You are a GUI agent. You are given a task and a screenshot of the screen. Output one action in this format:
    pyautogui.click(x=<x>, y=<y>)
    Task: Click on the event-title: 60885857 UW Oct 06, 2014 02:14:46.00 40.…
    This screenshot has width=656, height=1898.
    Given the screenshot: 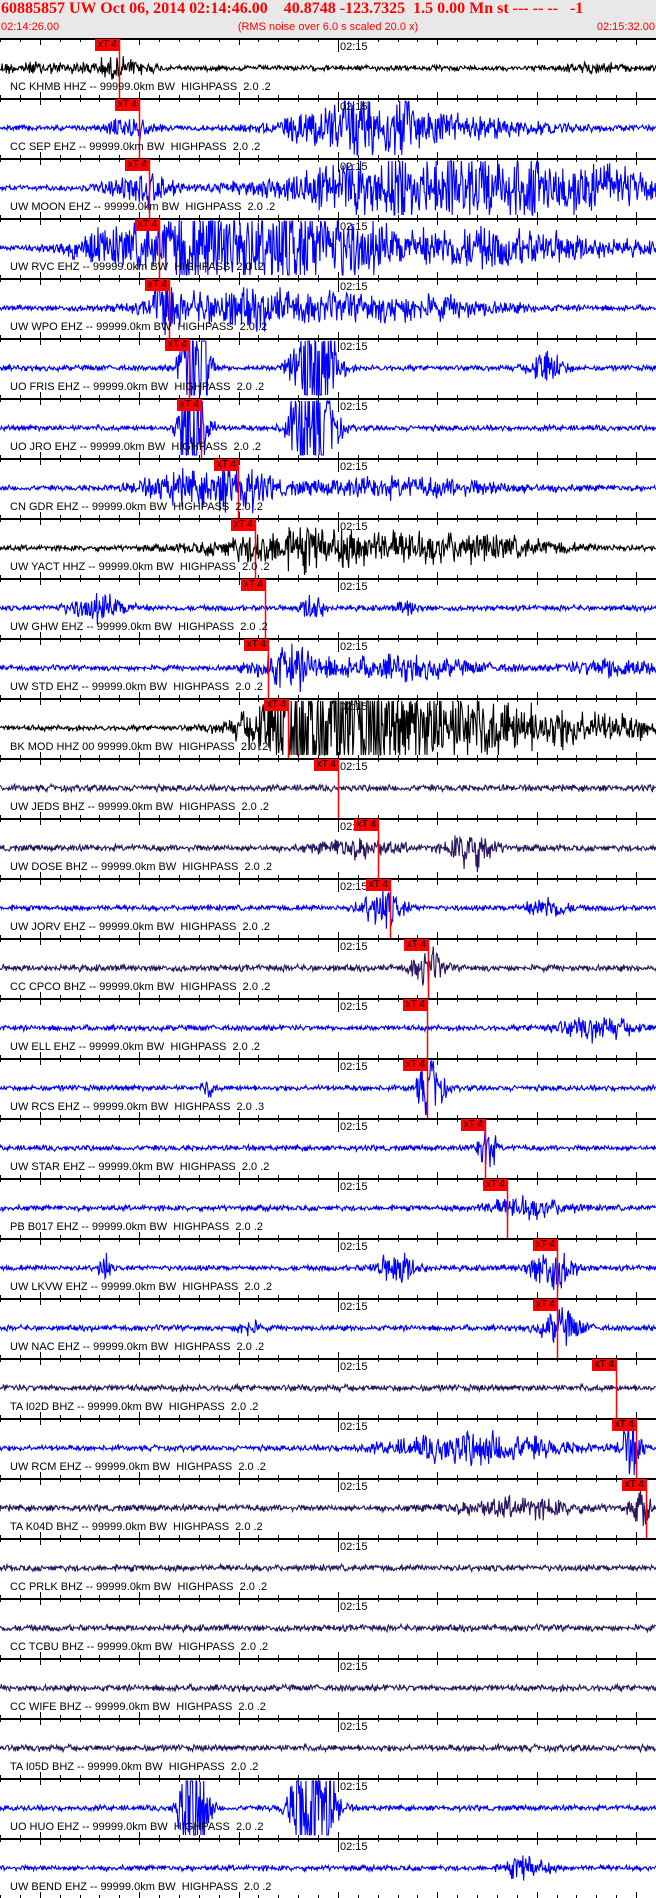 What is the action you would take?
    pyautogui.click(x=292, y=8)
    